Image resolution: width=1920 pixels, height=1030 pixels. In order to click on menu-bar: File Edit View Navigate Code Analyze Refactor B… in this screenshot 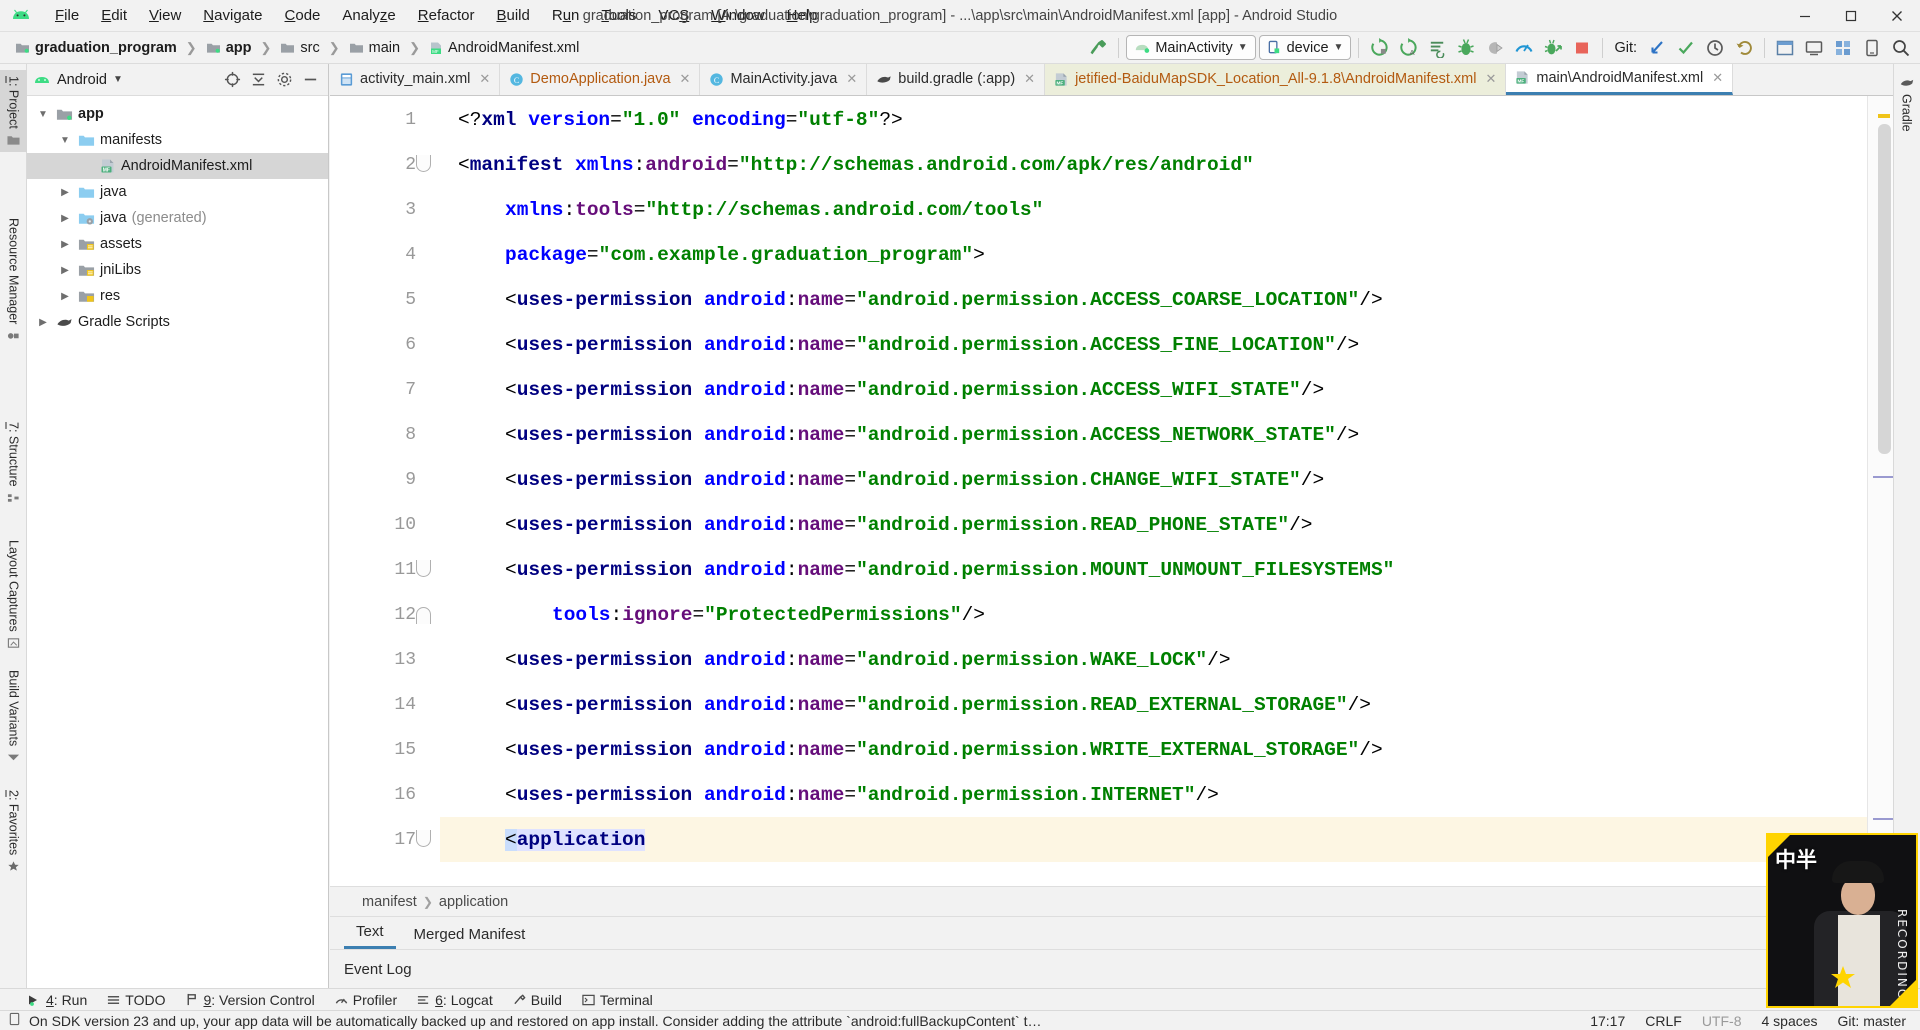, I will do `click(436, 15)`.